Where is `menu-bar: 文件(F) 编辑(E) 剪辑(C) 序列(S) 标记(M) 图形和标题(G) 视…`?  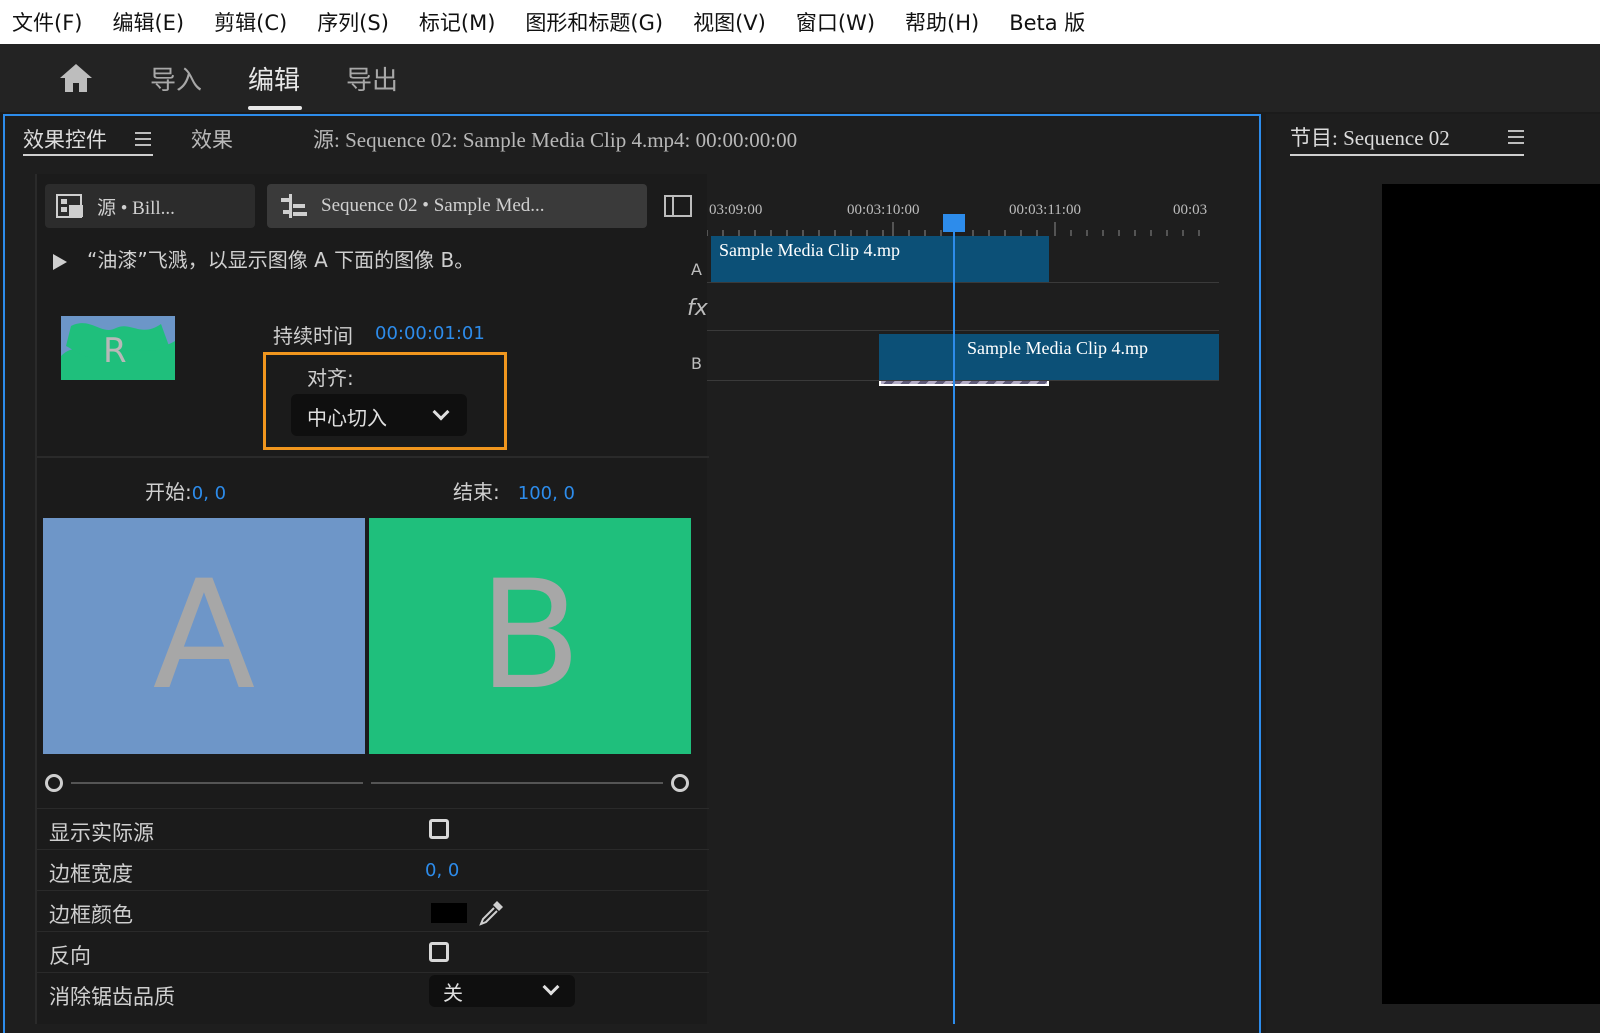
menu-bar: 文件(F) 编辑(E) 剪辑(C) 序列(S) 标记(M) 图形和标题(G) 视… is located at coordinates (800, 22).